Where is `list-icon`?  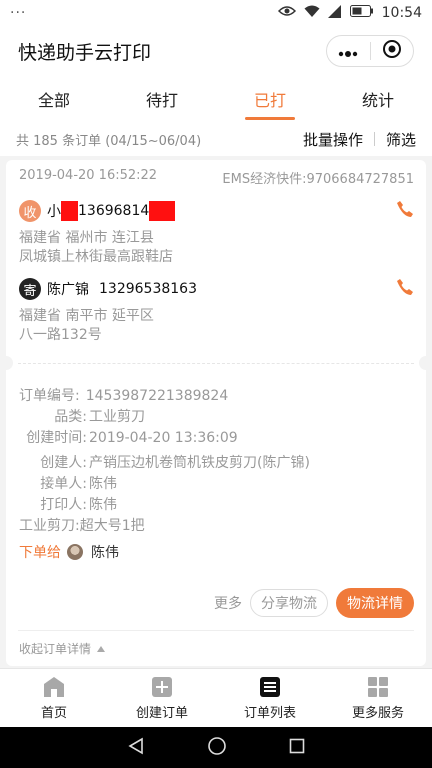 list-icon is located at coordinates (270, 687).